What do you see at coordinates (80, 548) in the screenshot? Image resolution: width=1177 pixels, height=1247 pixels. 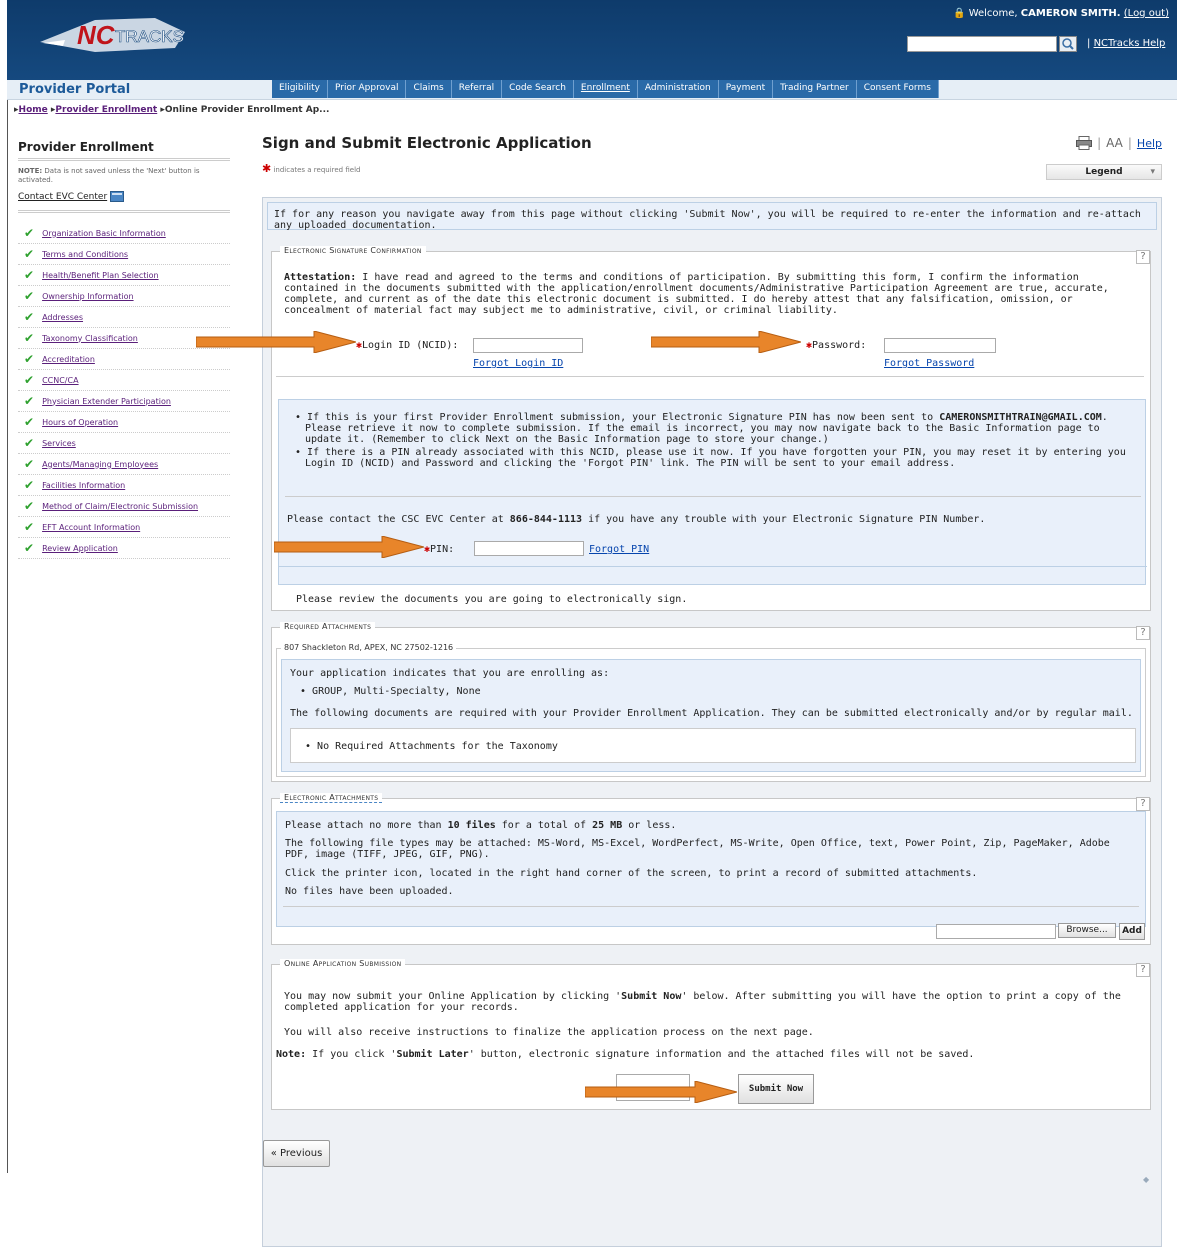 I see `sidebar-item-label: Review Application` at bounding box center [80, 548].